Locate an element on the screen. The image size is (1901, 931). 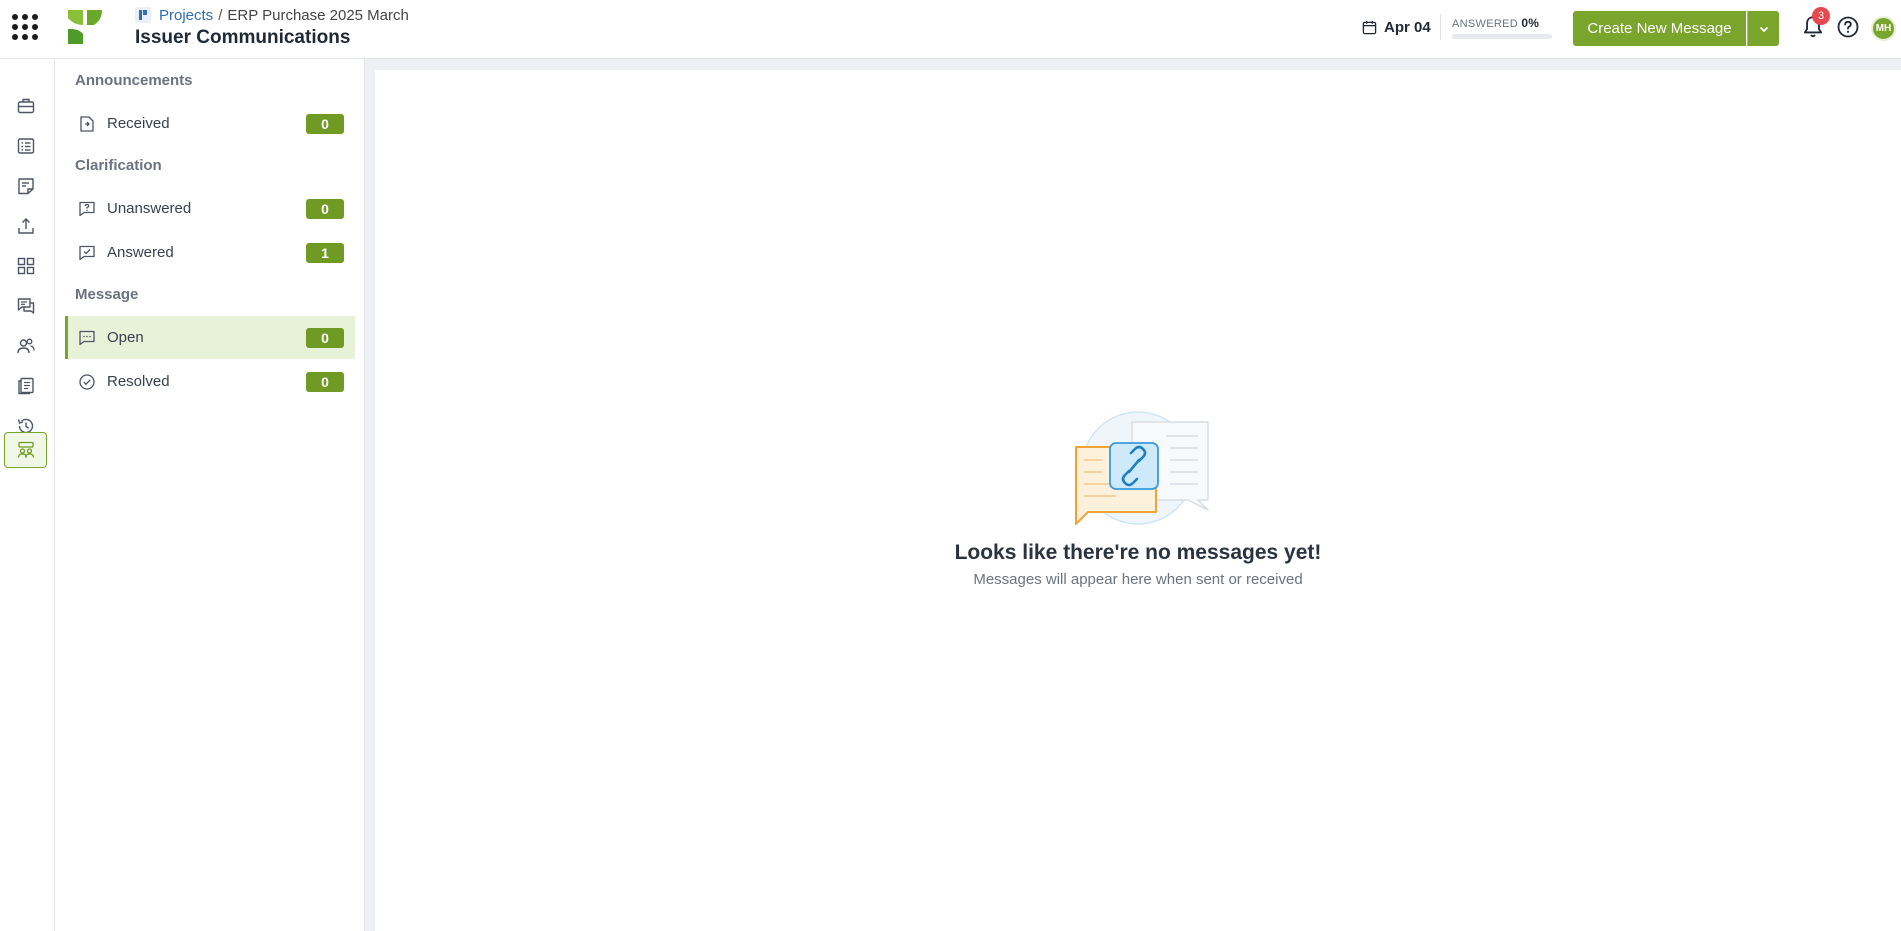
rail-item-users is located at coordinates (25, 346).